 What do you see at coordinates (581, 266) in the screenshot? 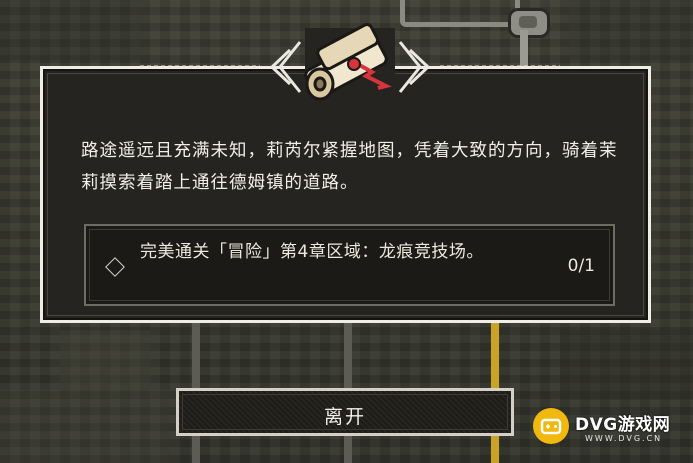
I see `quest-progress: 0/1` at bounding box center [581, 266].